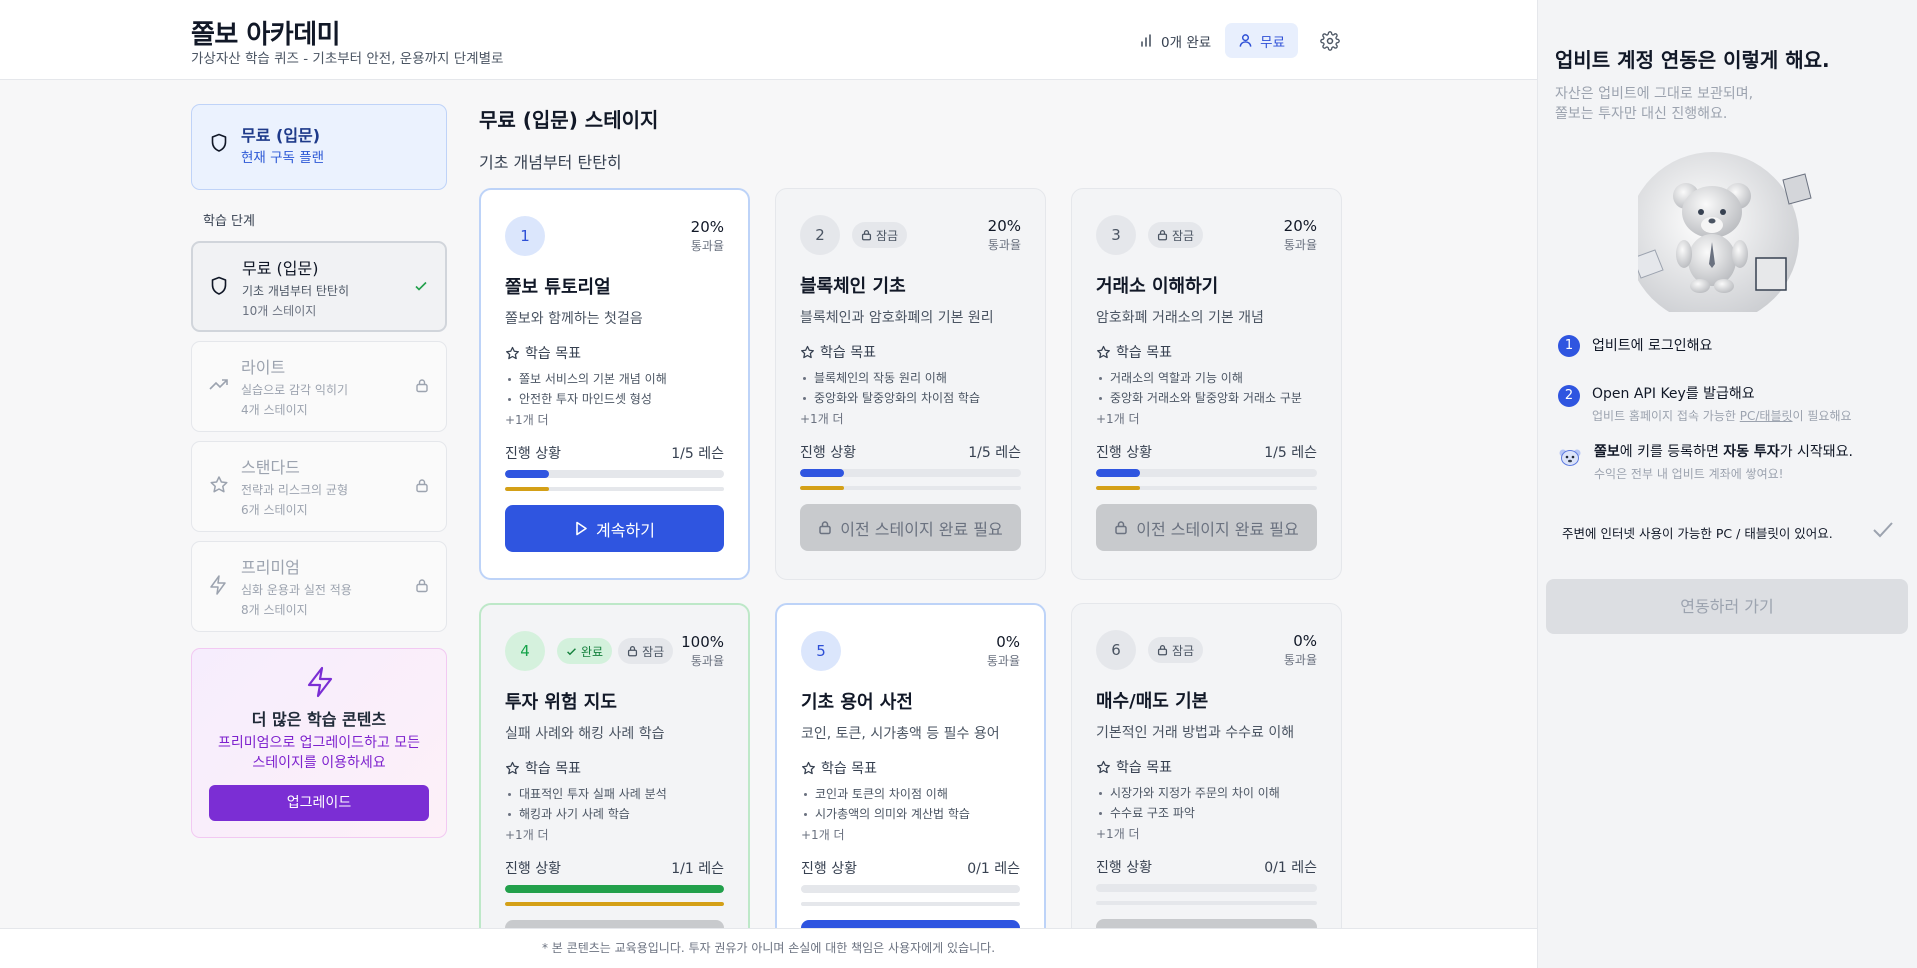  I want to click on current-plan-card: 무료 (입문) 현재 구독 플랜, so click(319, 147).